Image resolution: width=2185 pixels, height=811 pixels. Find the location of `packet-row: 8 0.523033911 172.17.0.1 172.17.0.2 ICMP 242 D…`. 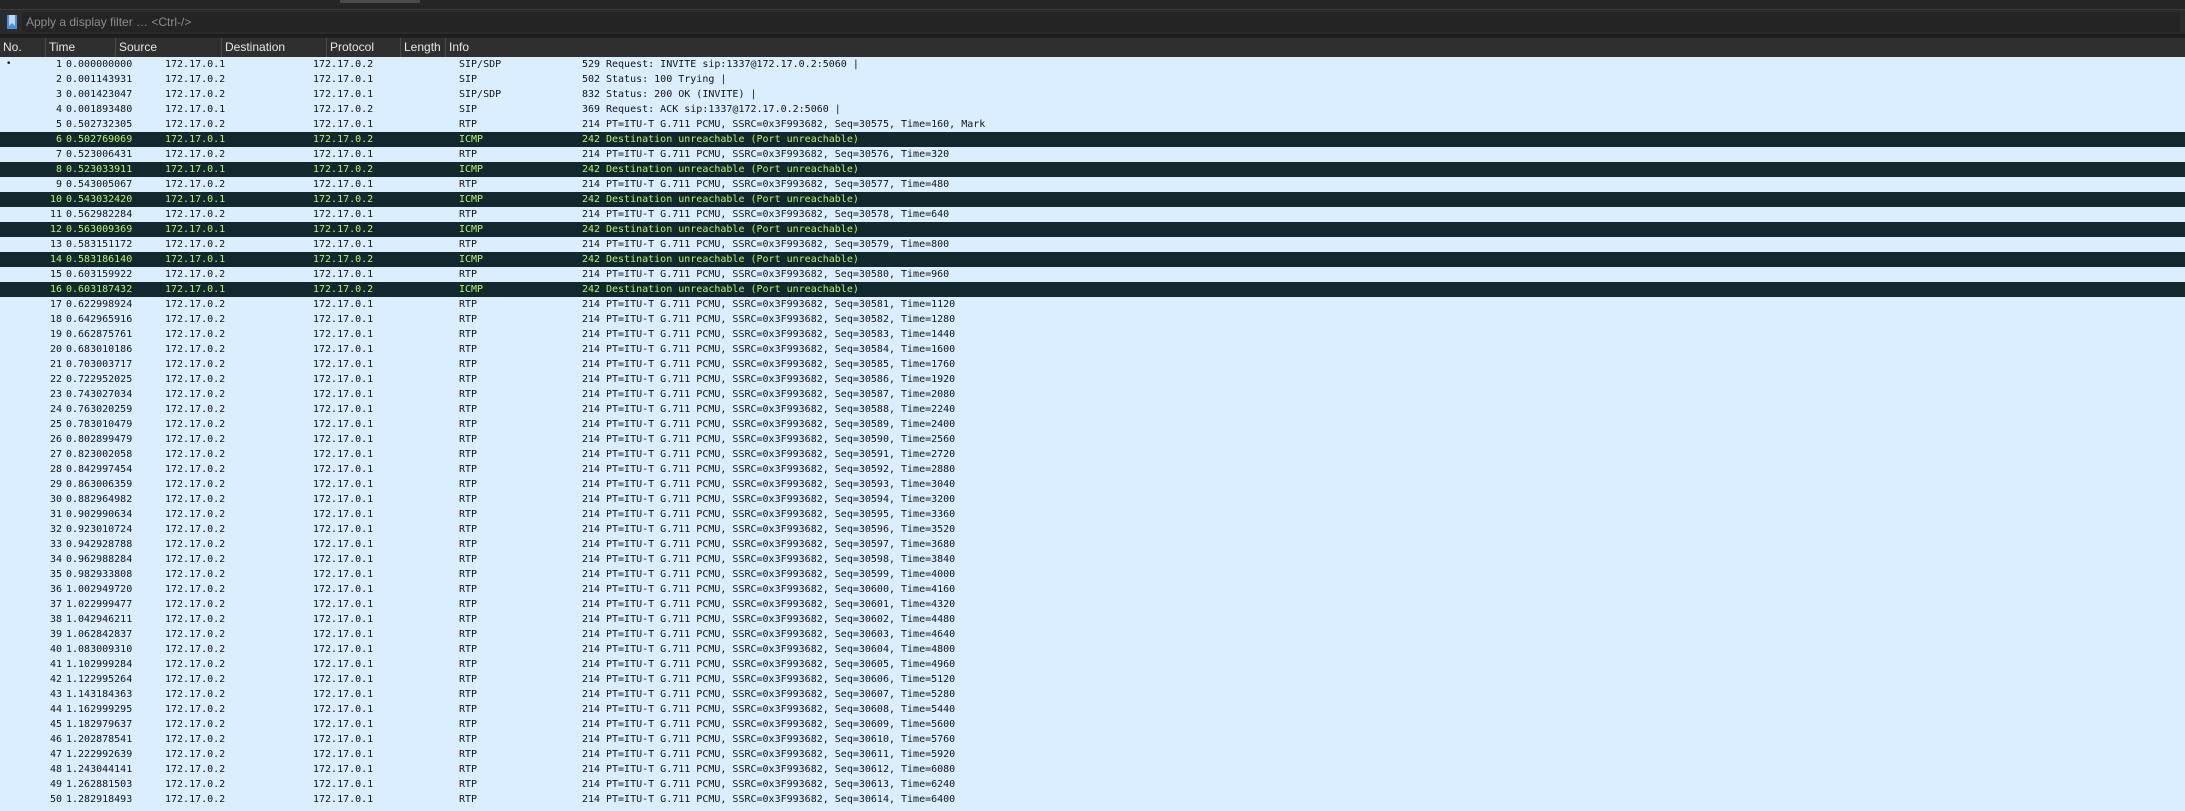

packet-row: 8 0.523033911 172.17.0.1 172.17.0.2 ICMP 242 D… is located at coordinates (1092, 169).